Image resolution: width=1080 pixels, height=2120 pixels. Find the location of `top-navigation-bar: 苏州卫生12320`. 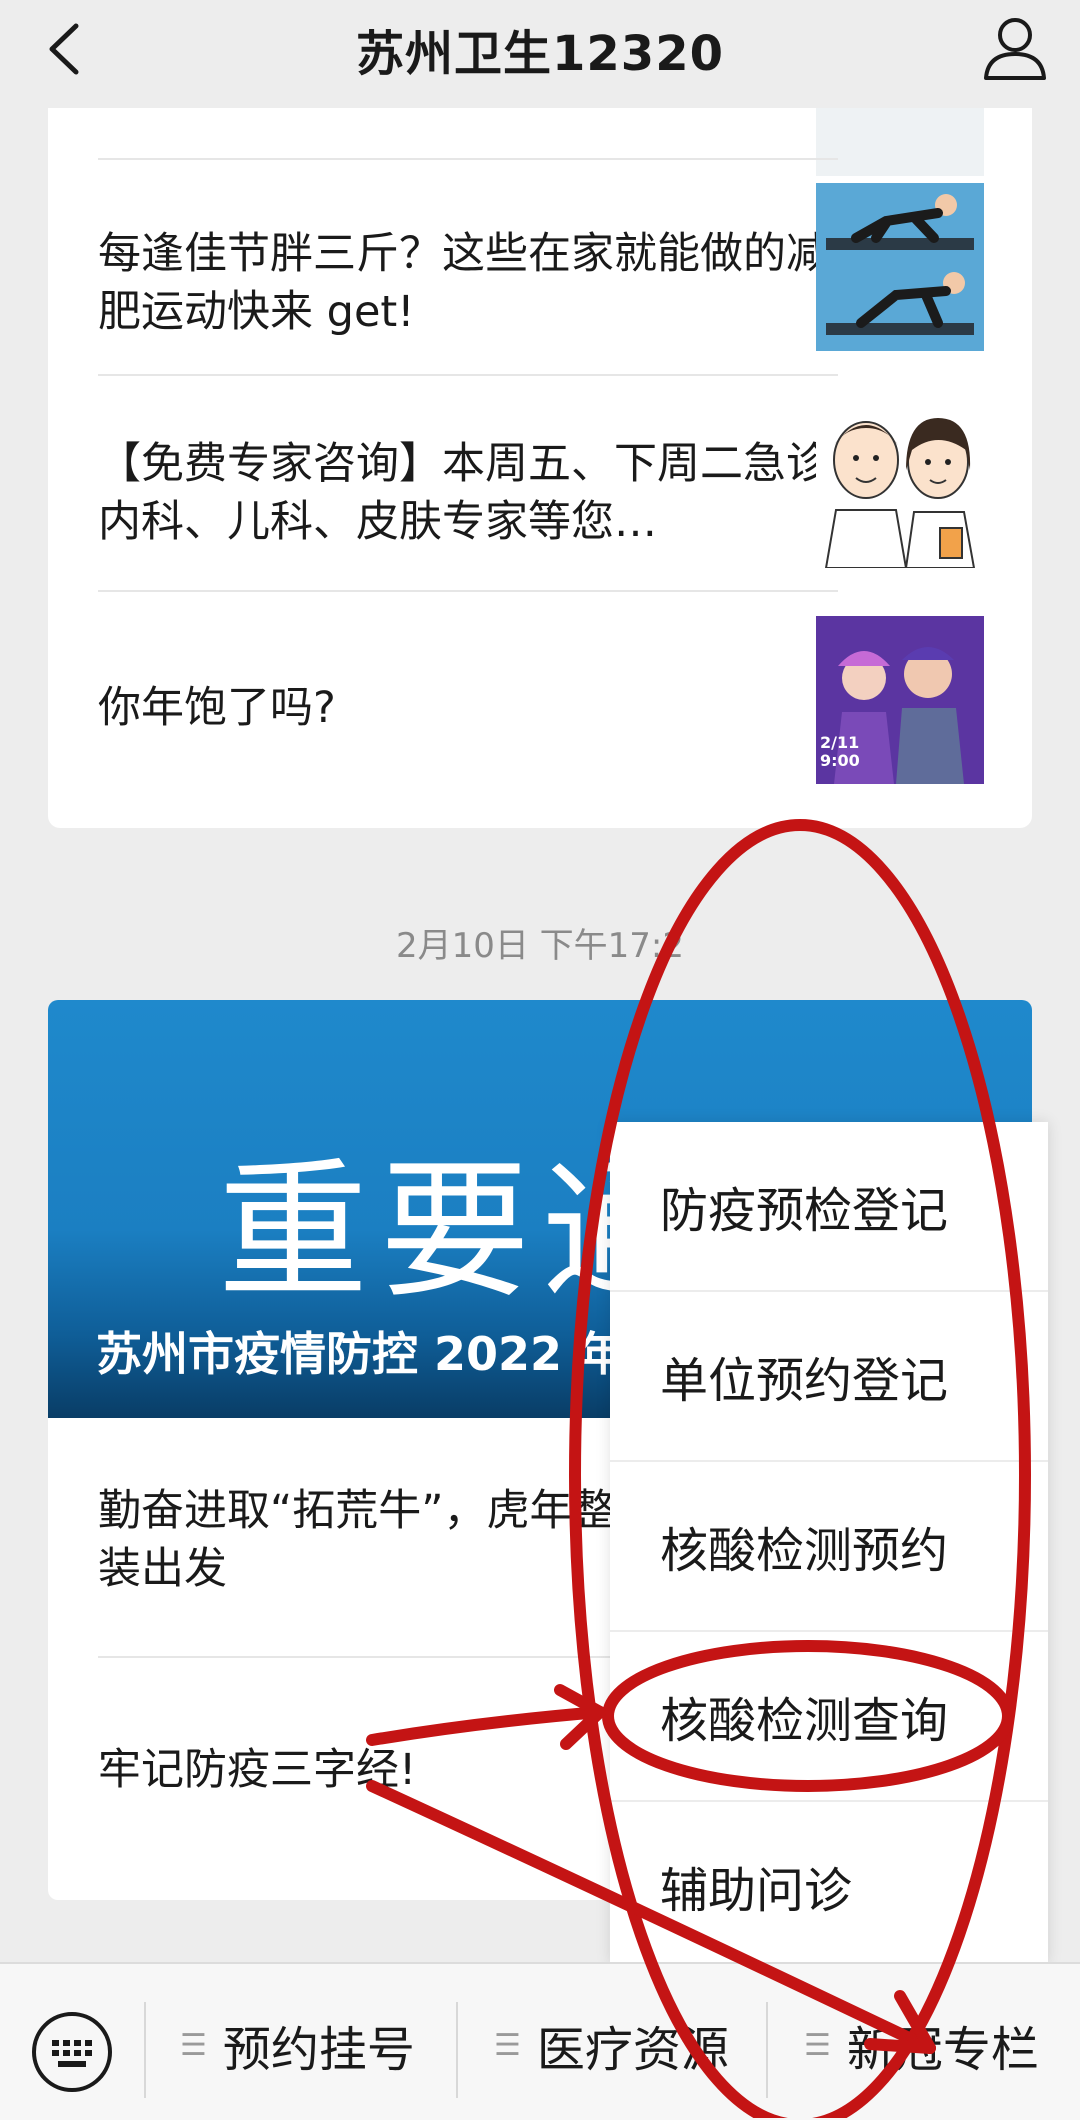

top-navigation-bar: 苏州卫生12320 is located at coordinates (540, 52).